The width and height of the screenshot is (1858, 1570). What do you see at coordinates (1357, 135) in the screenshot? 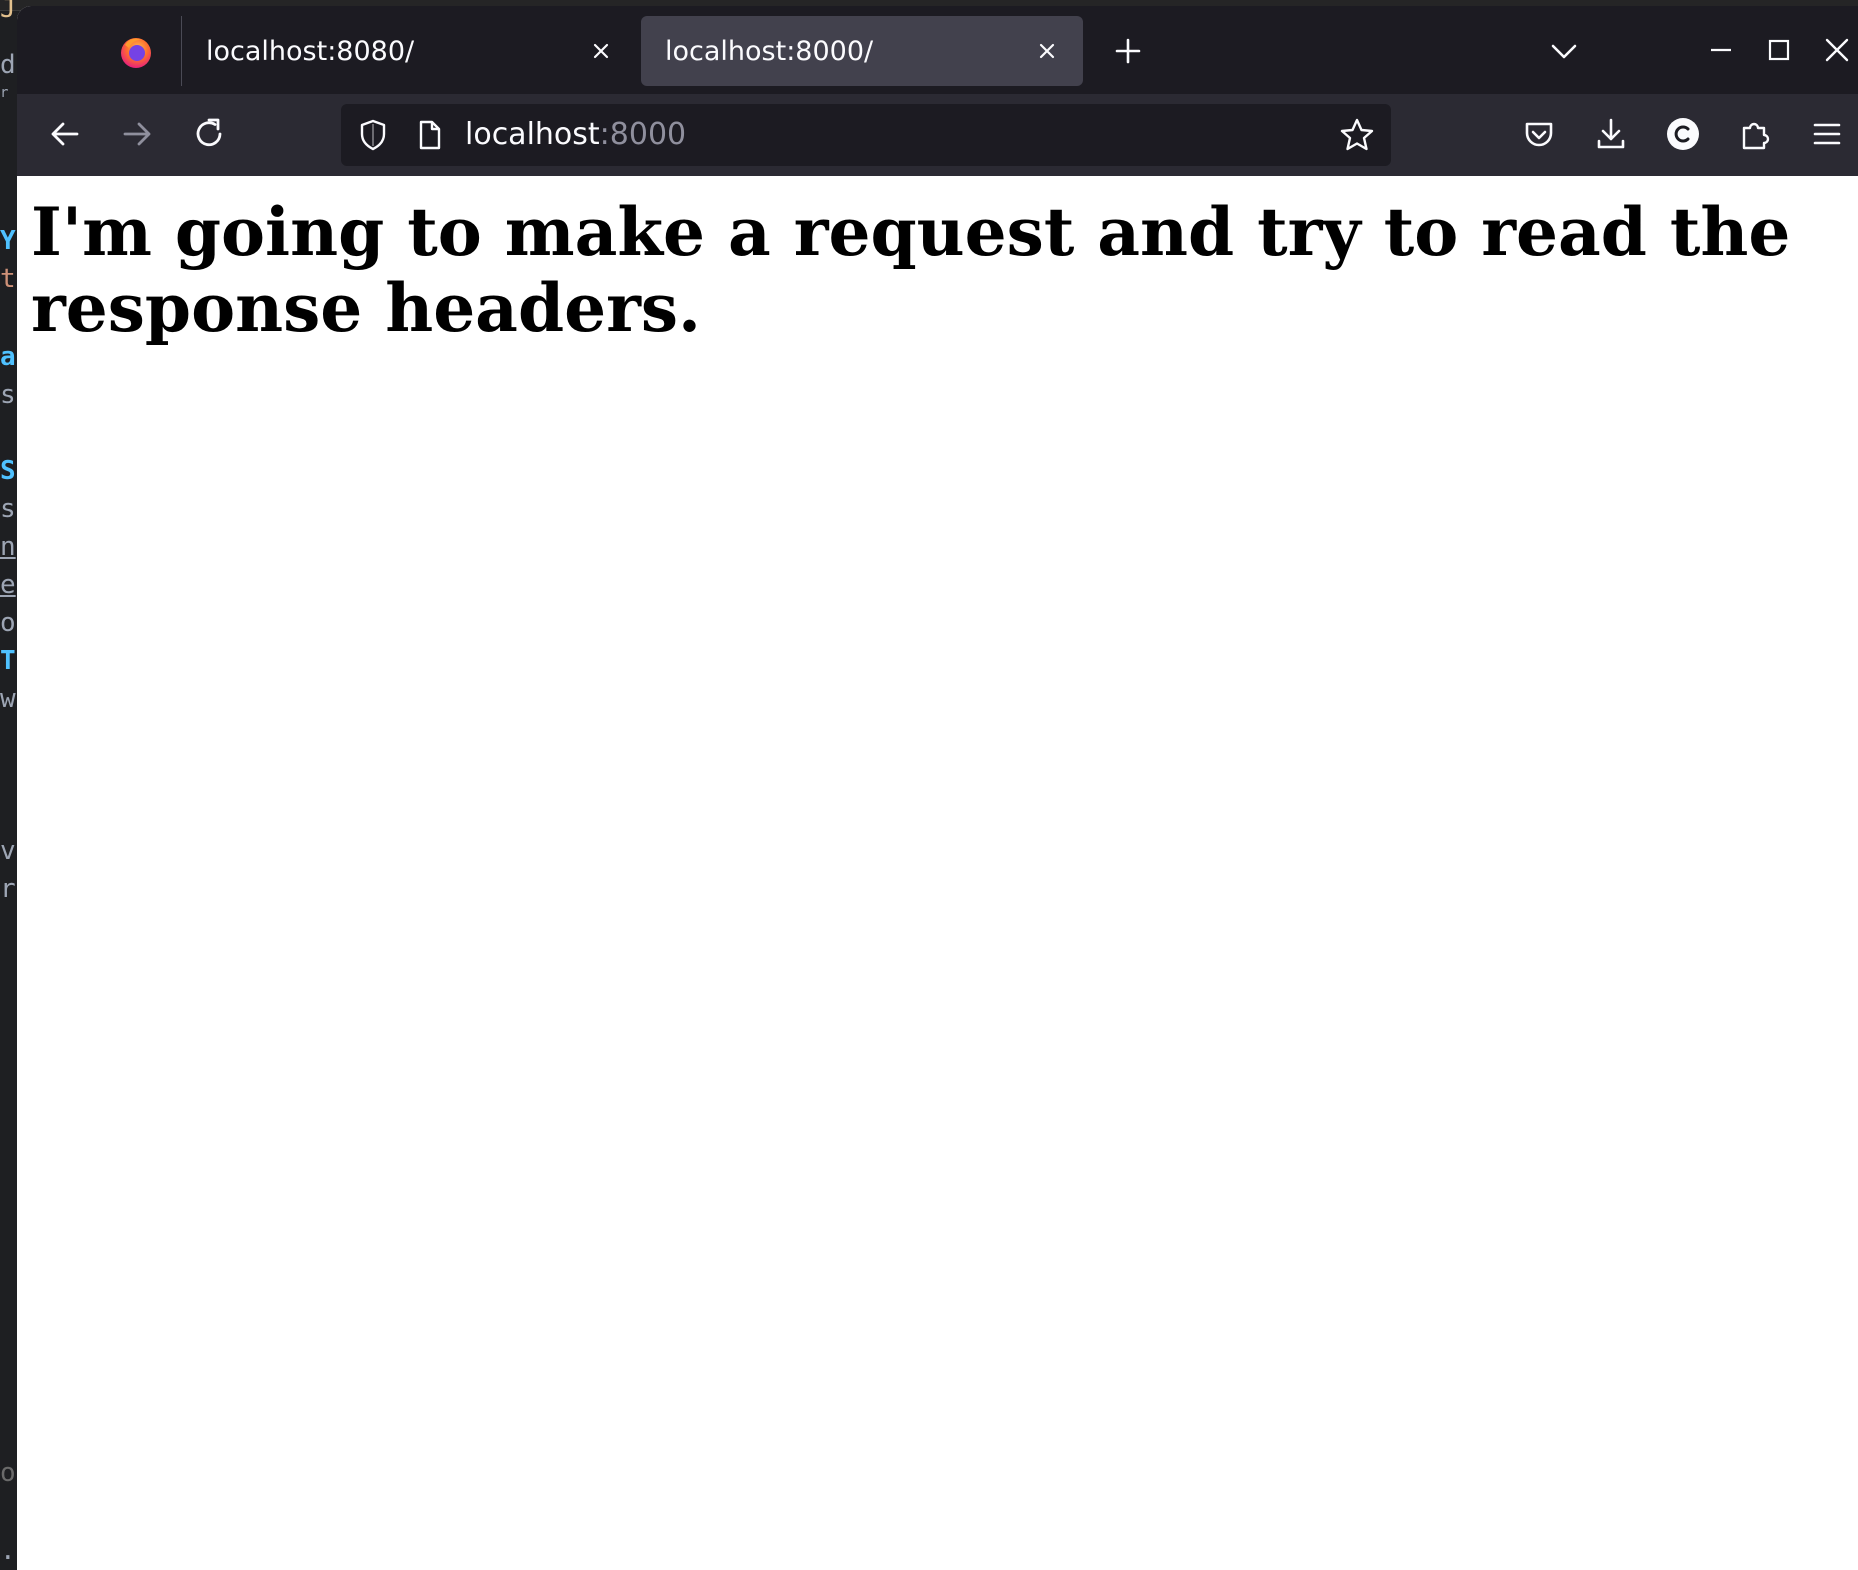
I see `bookmark-star-icon` at bounding box center [1357, 135].